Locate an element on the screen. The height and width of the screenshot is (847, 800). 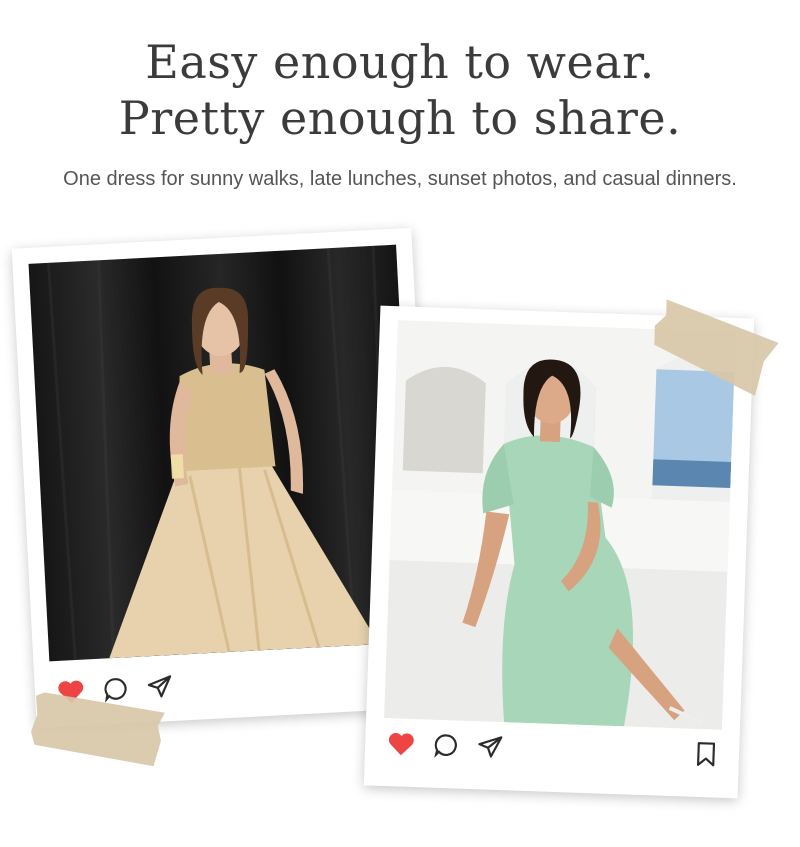
bookmark-icon is located at coordinates (706, 754).